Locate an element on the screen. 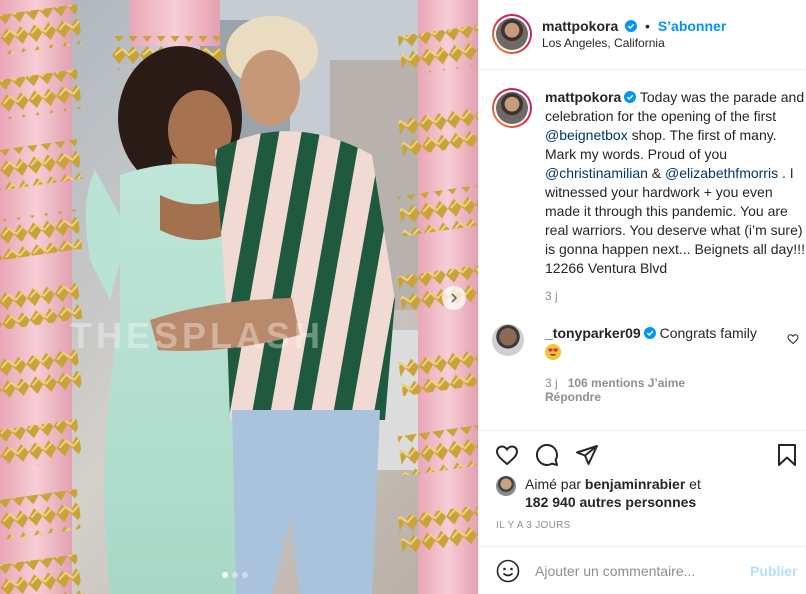 This screenshot has width=806, height=594. comment-text: _tonyparker09 Congrats family is located at coordinates (666, 343).